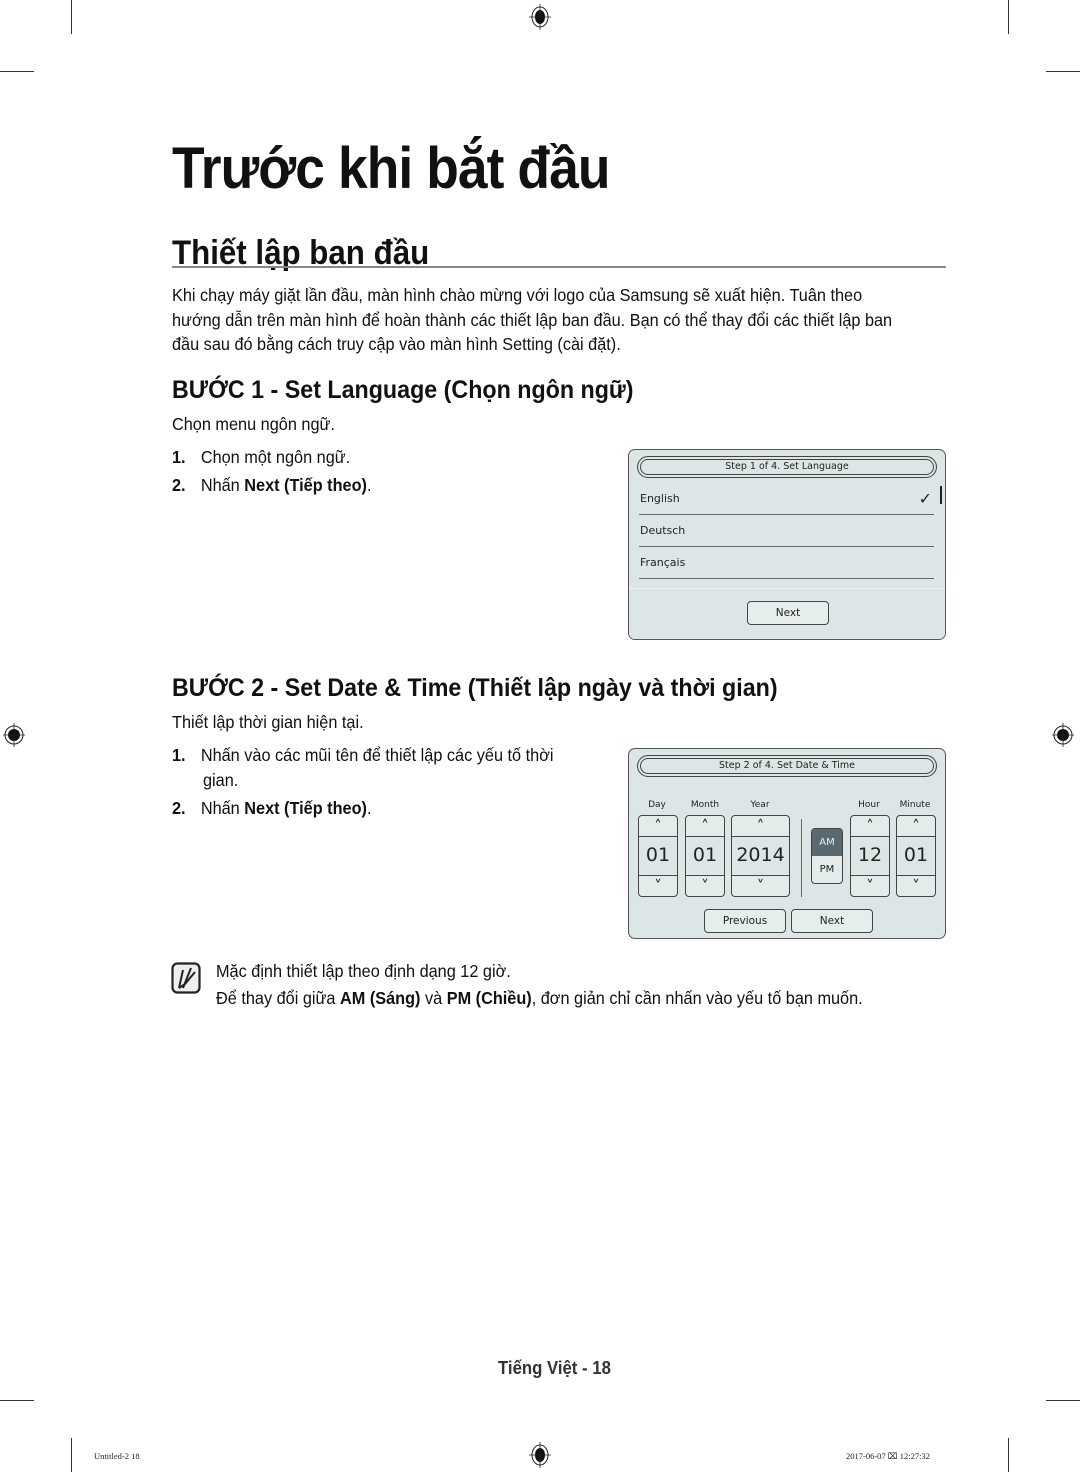 This screenshot has height=1472, width=1080. I want to click on item-text: Chọn một ngôn ngữ., so click(275, 457).